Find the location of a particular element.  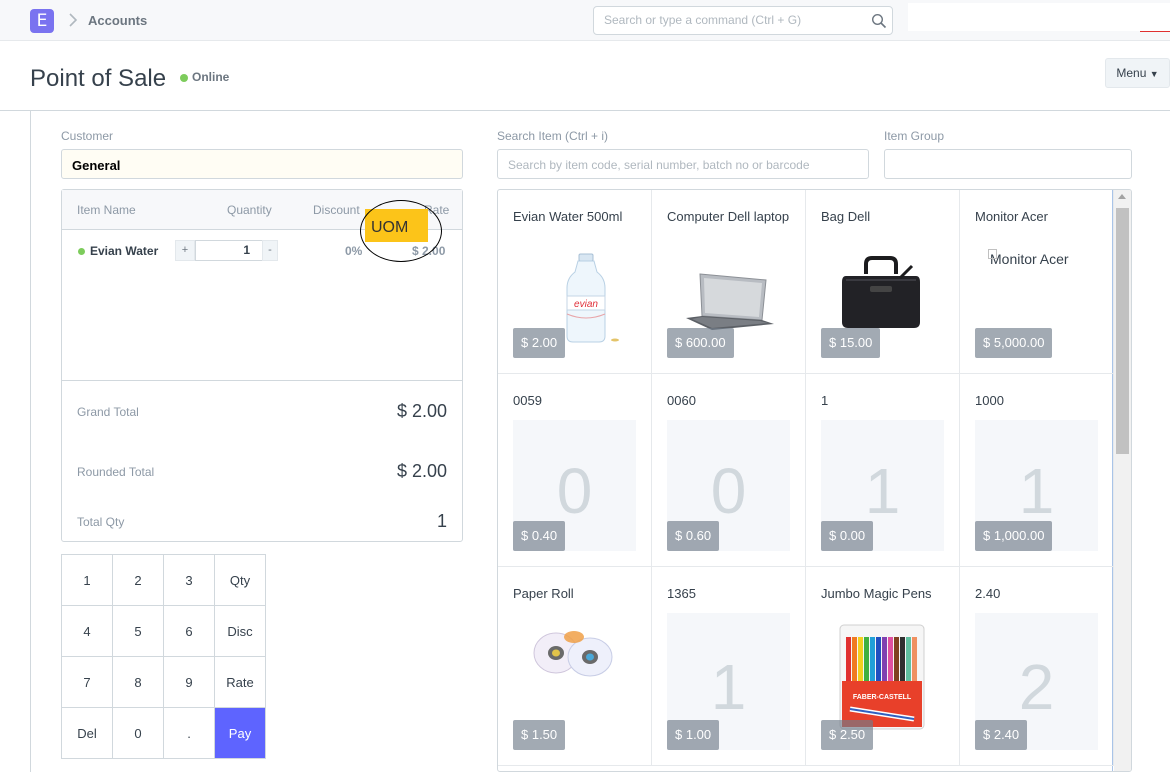

search-item-label: Search Item (Ctrl + i) is located at coordinates (553, 136).